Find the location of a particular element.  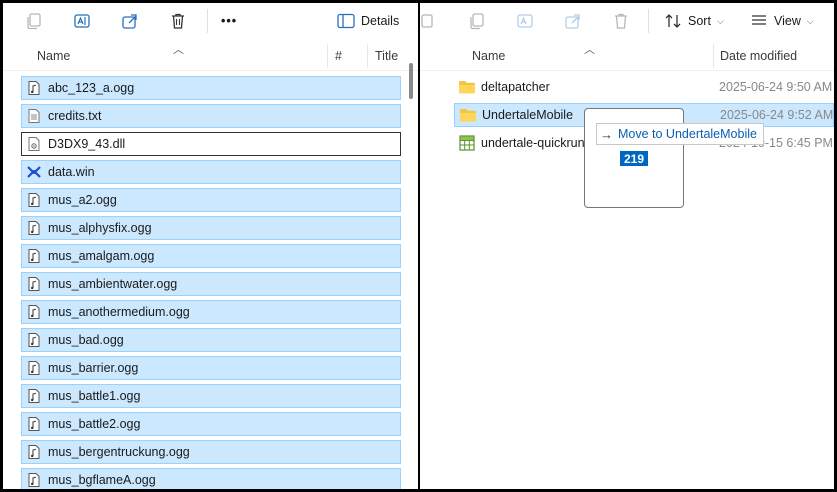

sort-button: Sort ⌵ is located at coordinates (694, 21).